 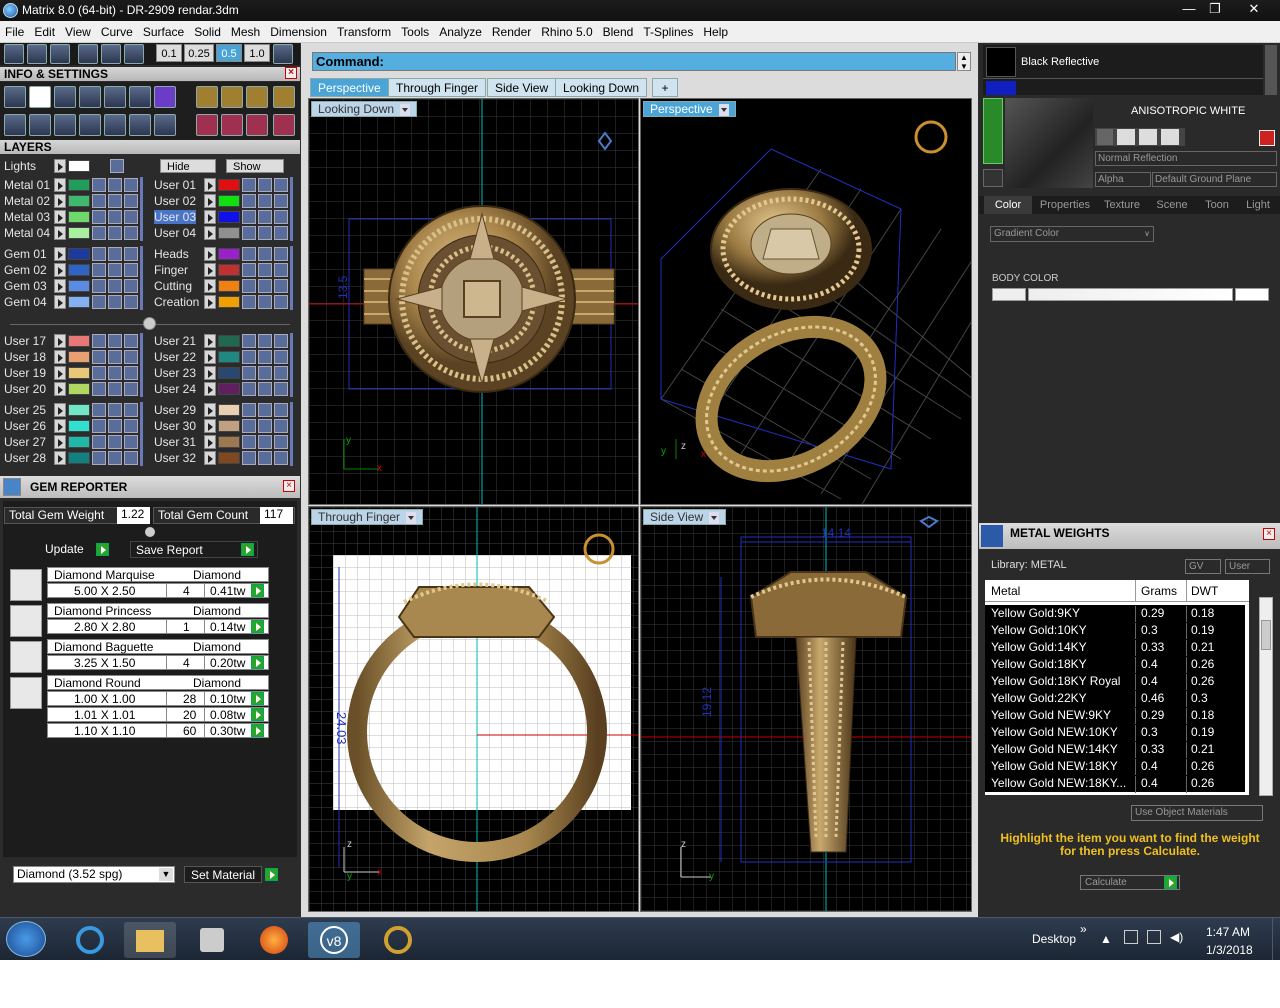 I want to click on gradient-select: Gradient Color ∨, so click(x=1072, y=234).